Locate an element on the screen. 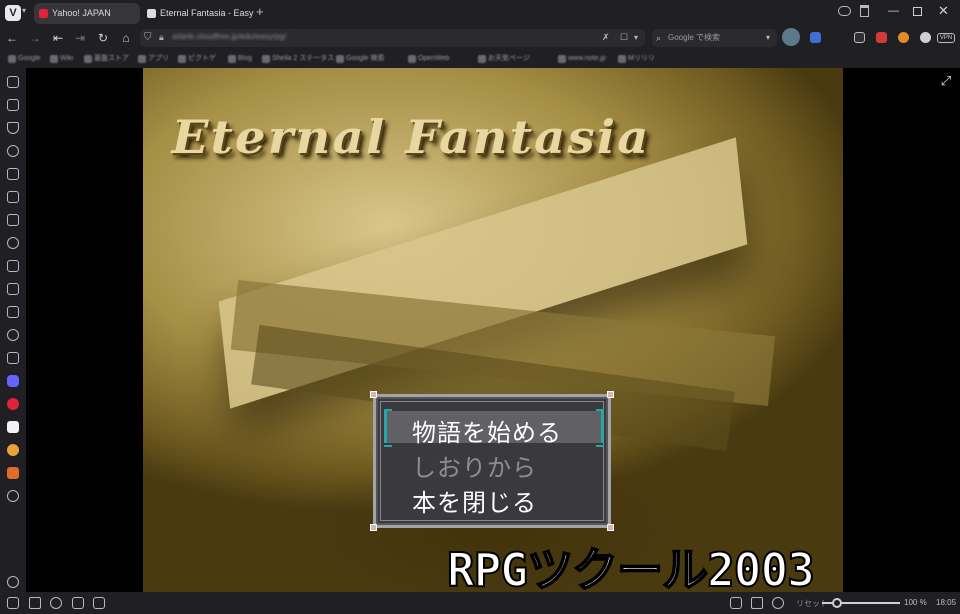 This screenshot has width=960, height=614. minimize-icon: — is located at coordinates (893, 11).